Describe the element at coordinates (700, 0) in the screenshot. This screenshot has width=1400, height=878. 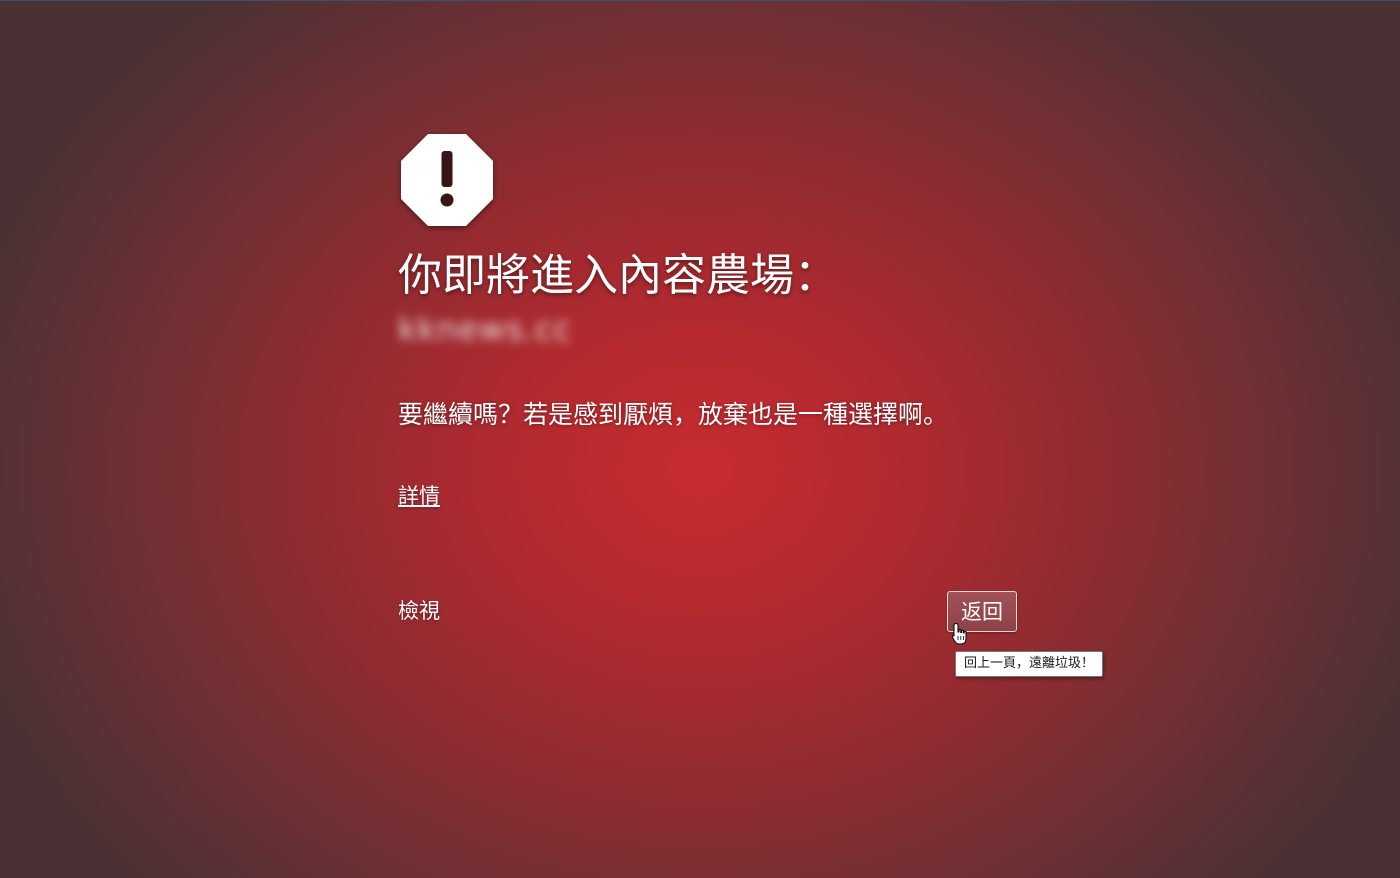
I see `top-border` at that location.